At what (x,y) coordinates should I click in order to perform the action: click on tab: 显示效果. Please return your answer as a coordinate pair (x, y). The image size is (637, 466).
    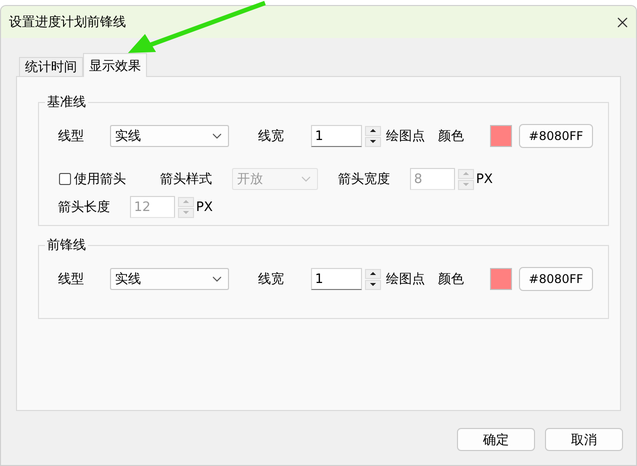
    Looking at the image, I should click on (115, 65).